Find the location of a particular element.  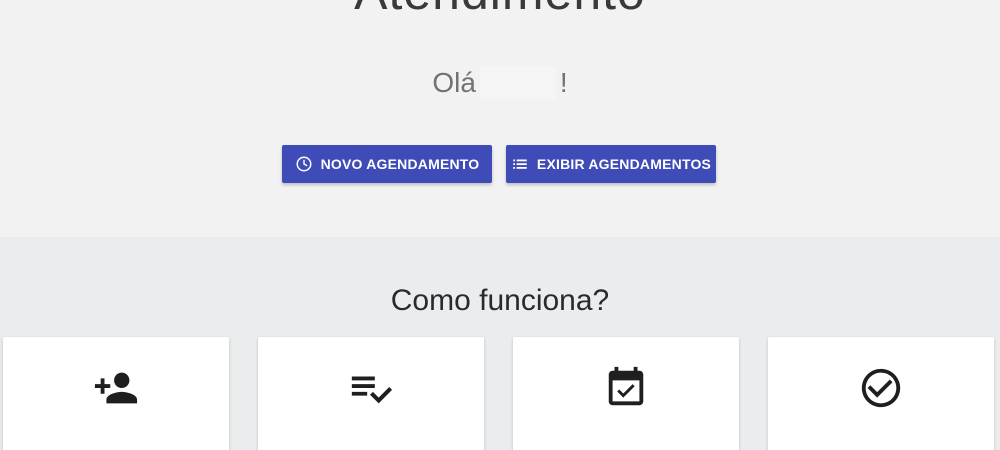

greeting-prefix: Olá is located at coordinates (454, 82).